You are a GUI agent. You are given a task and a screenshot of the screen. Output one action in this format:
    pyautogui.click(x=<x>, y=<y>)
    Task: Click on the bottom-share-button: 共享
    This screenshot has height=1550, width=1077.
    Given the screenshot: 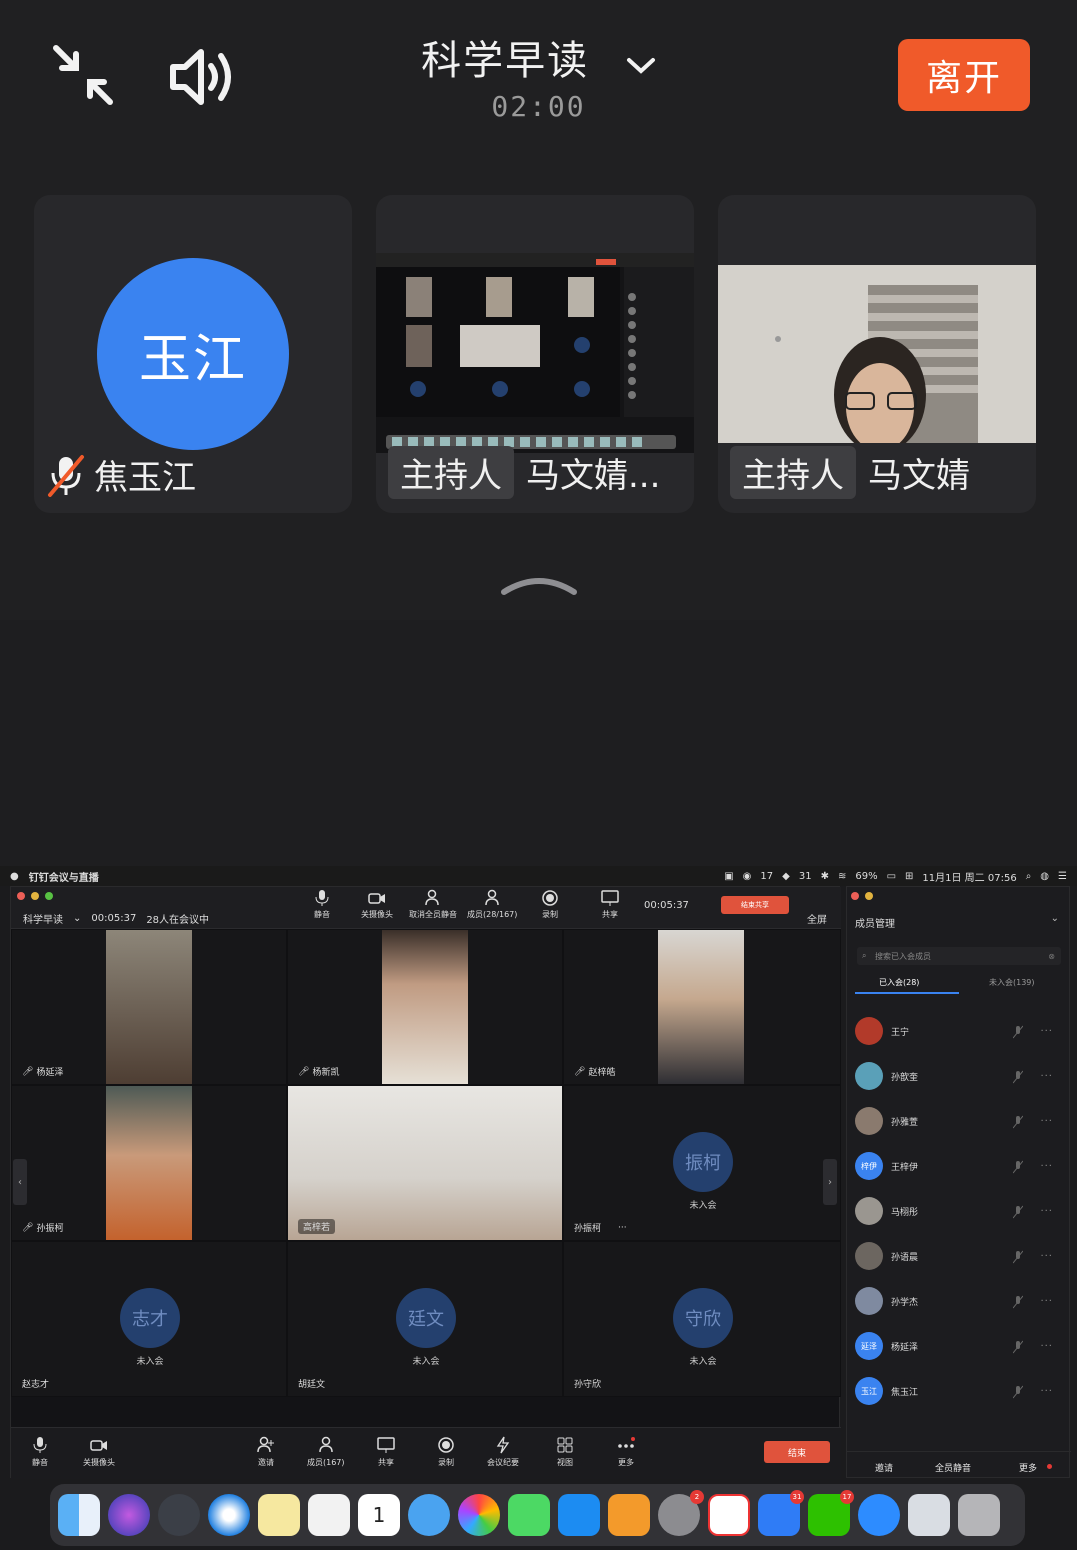 What is the action you would take?
    pyautogui.click(x=386, y=1452)
    